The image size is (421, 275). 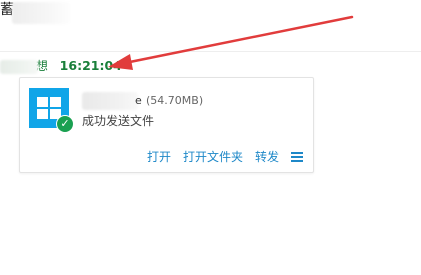 I want to click on open-button: 打开, so click(x=159, y=156).